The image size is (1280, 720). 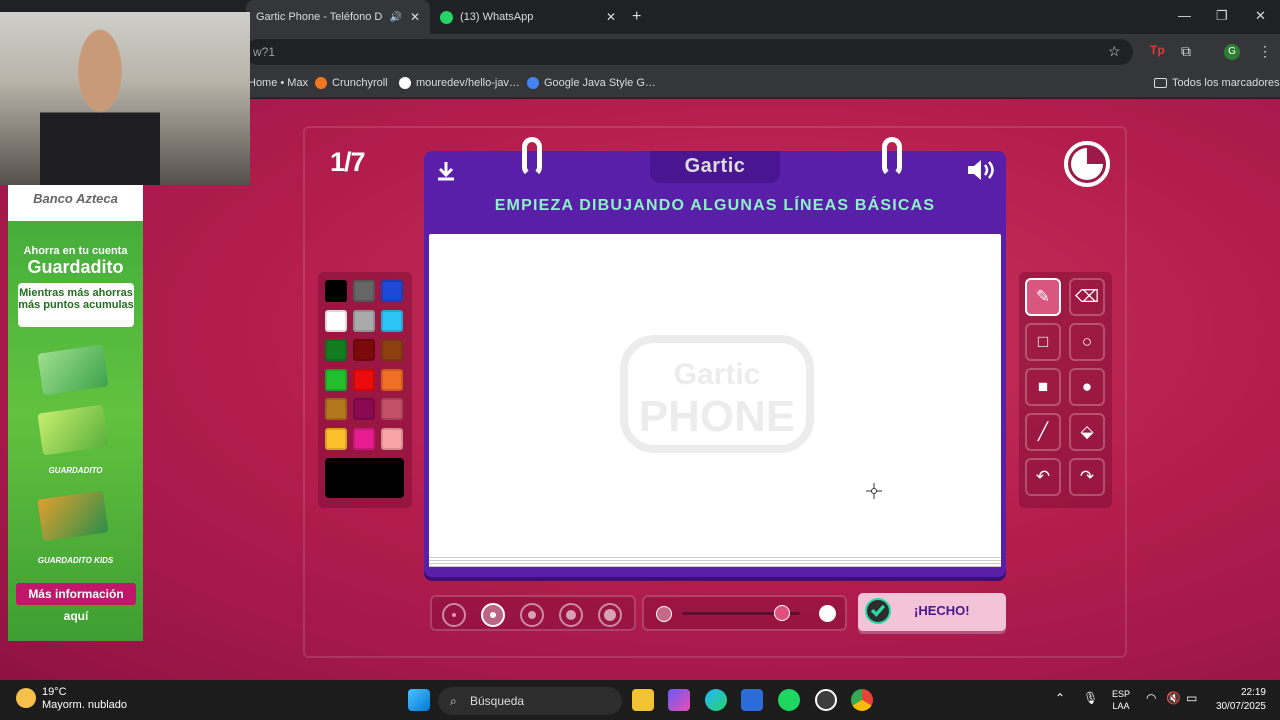 I want to click on bookmark-item: Crunchyroll, so click(x=351, y=83).